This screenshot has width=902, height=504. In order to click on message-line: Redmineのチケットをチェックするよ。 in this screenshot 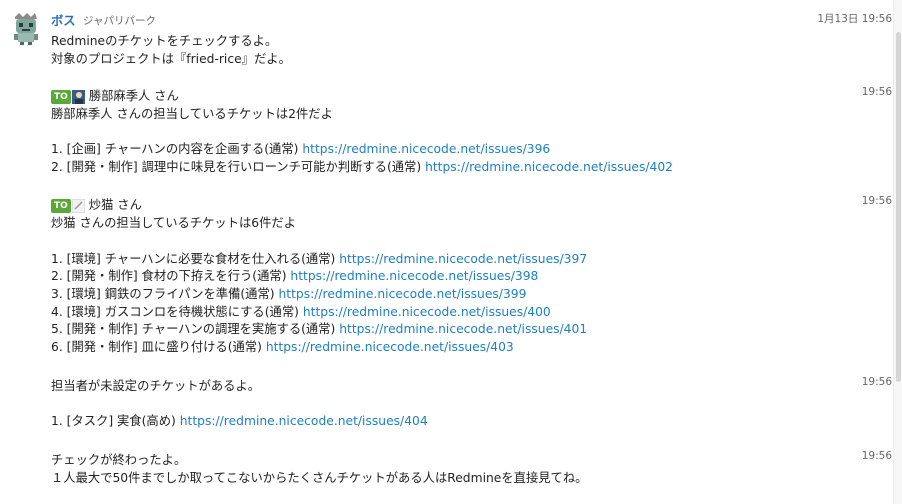, I will do `click(164, 41)`.